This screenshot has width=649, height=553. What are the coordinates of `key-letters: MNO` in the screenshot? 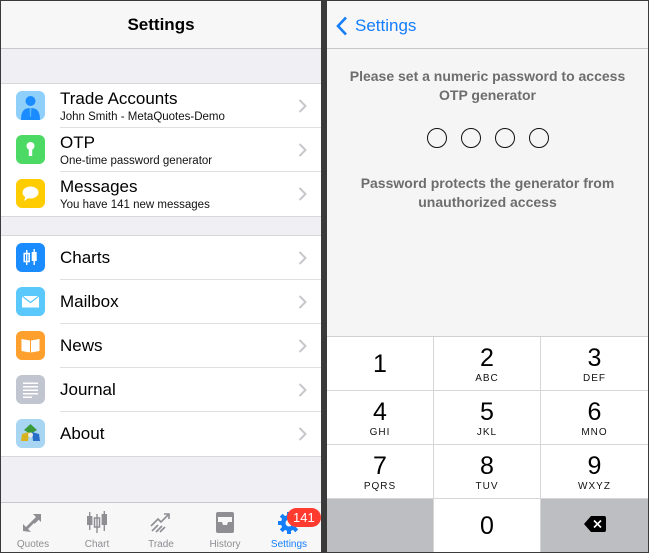 It's located at (594, 432).